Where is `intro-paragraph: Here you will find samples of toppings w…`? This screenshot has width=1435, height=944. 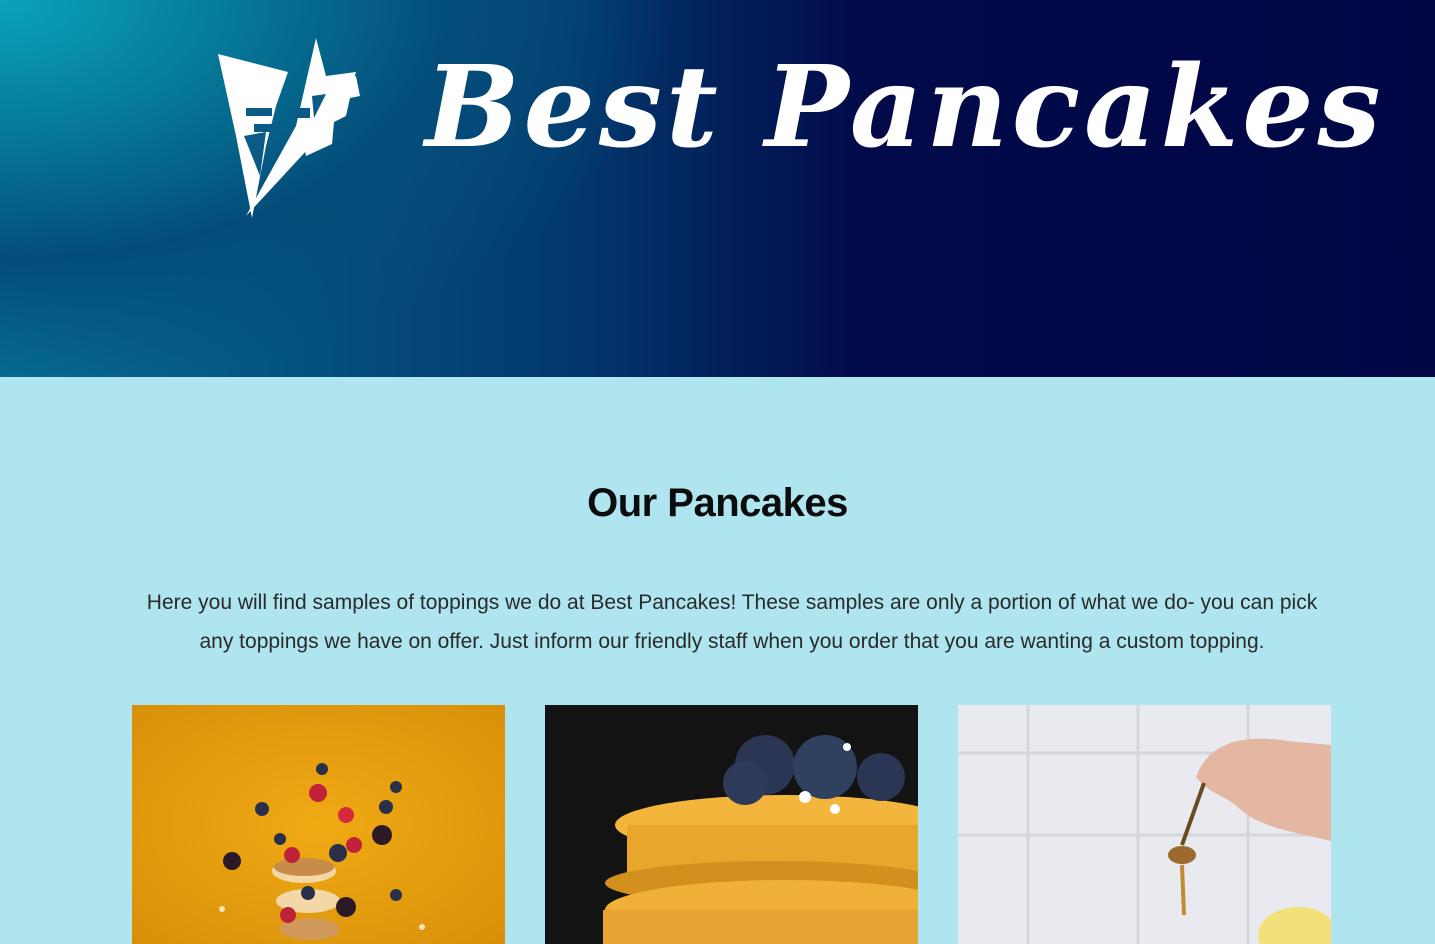
intro-paragraph: Here you will find samples of toppings w… is located at coordinates (732, 622).